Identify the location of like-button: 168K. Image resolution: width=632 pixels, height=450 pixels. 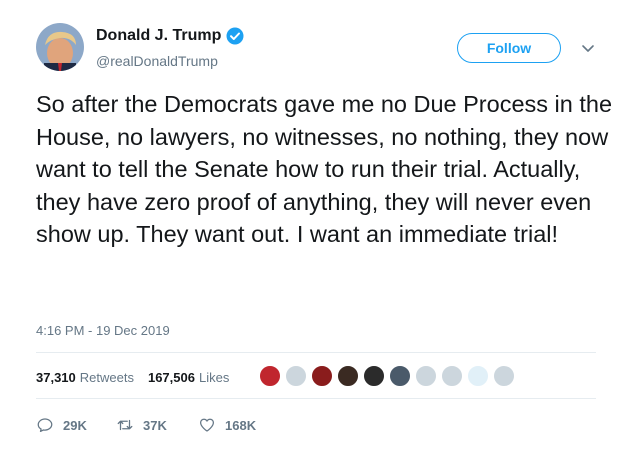
(243, 425).